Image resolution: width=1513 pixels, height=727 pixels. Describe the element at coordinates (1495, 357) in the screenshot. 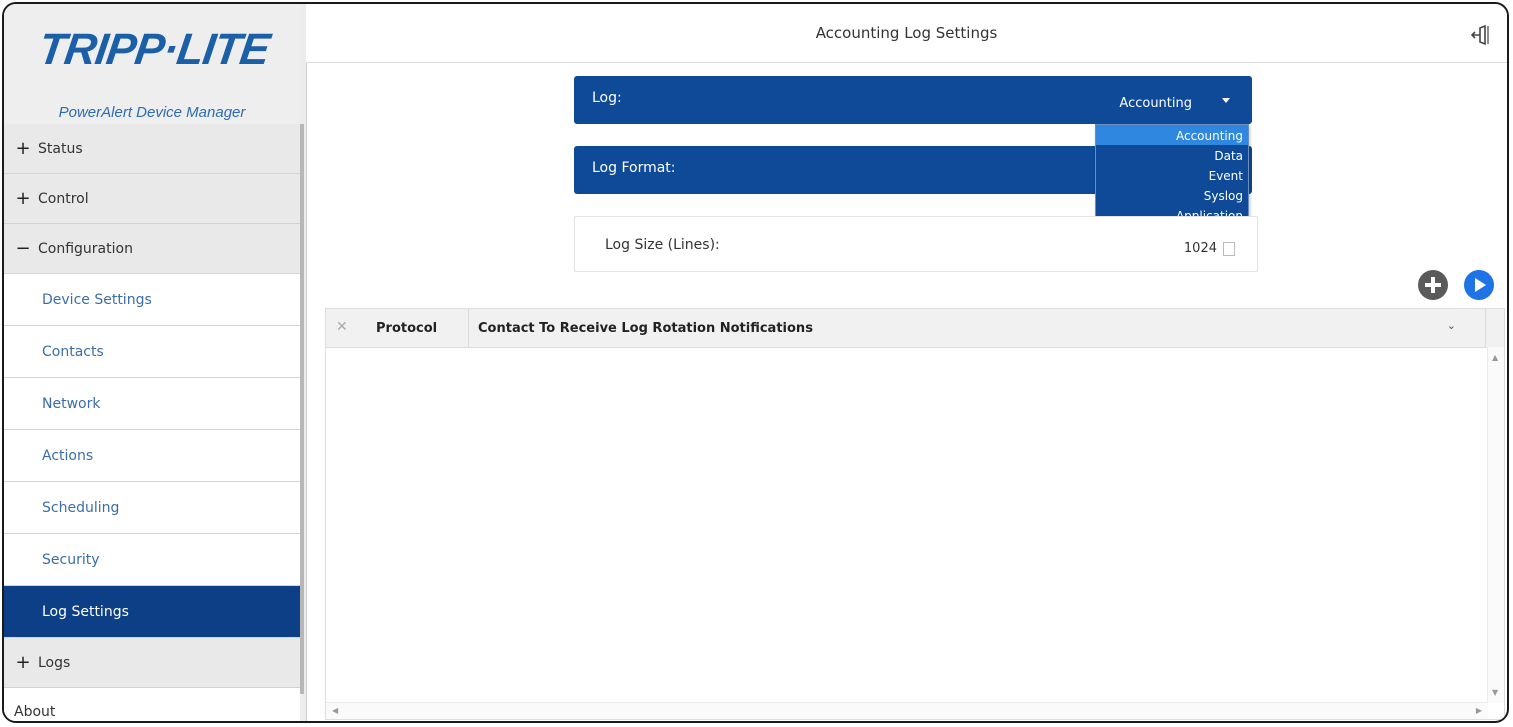

I see `scroll-up-icon: ▲` at that location.